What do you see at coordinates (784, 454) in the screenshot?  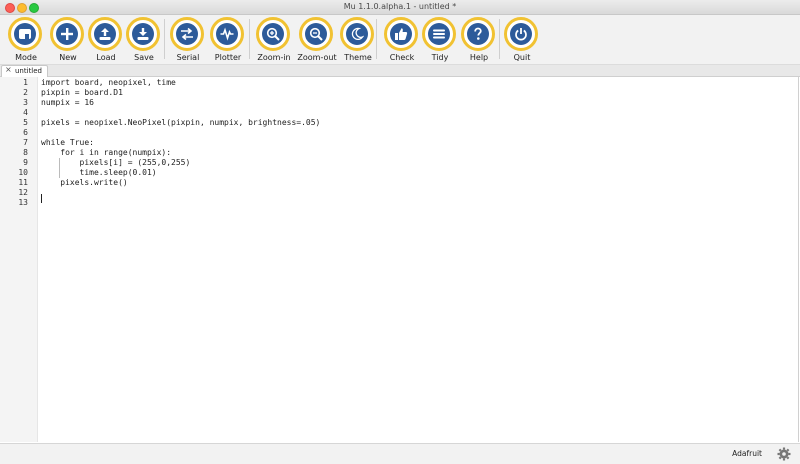 I see `gear-icon` at bounding box center [784, 454].